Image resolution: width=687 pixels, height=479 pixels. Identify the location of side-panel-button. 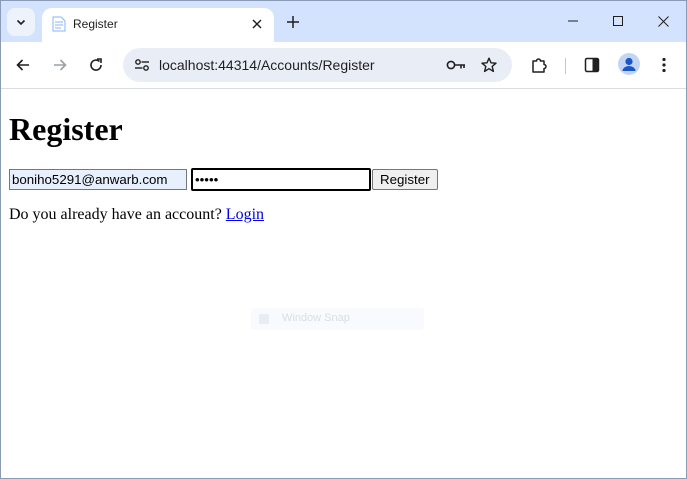
(592, 65).